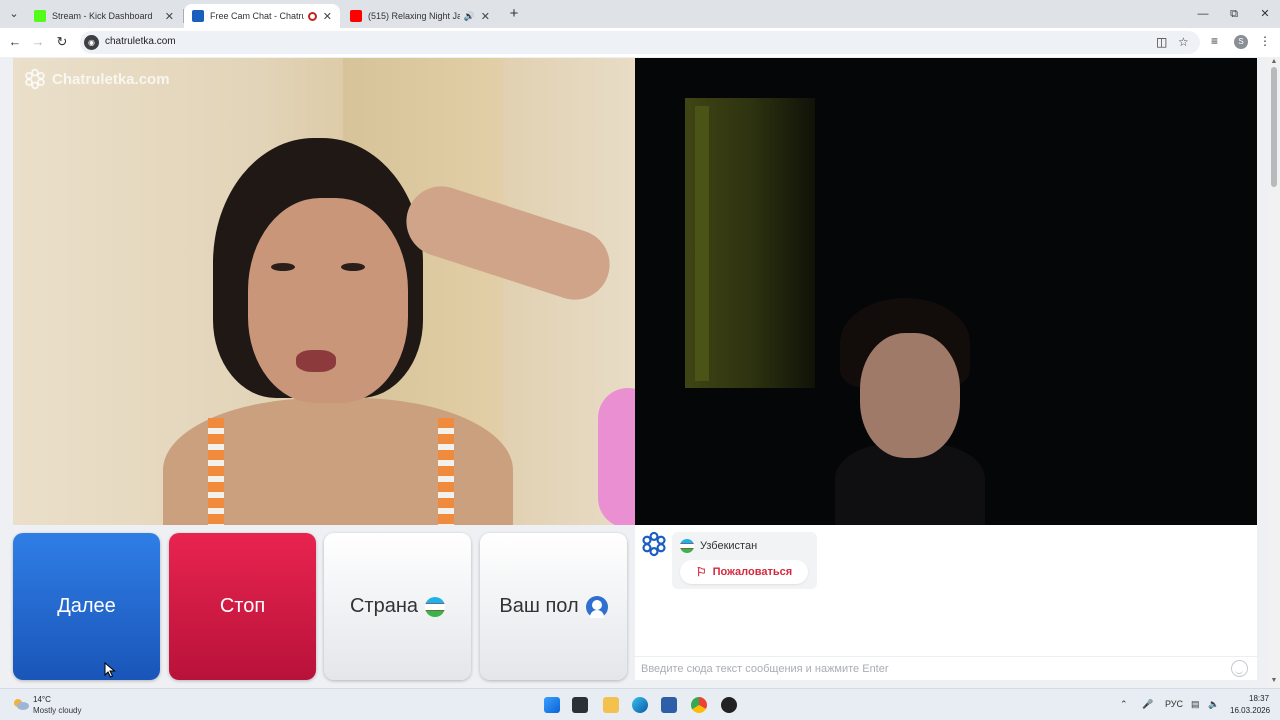 The image size is (1280, 720). I want to click on tab-title: Free Cam Chat - Chatruletk, so click(257, 16).